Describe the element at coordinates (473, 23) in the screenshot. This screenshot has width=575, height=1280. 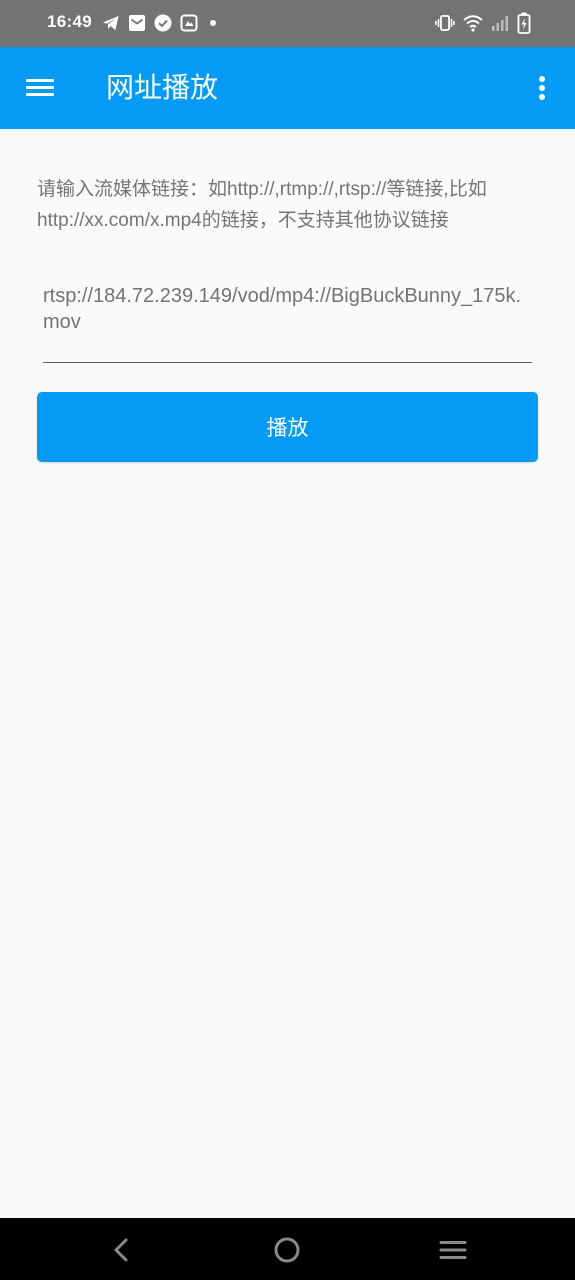
I see `wifi-icon` at that location.